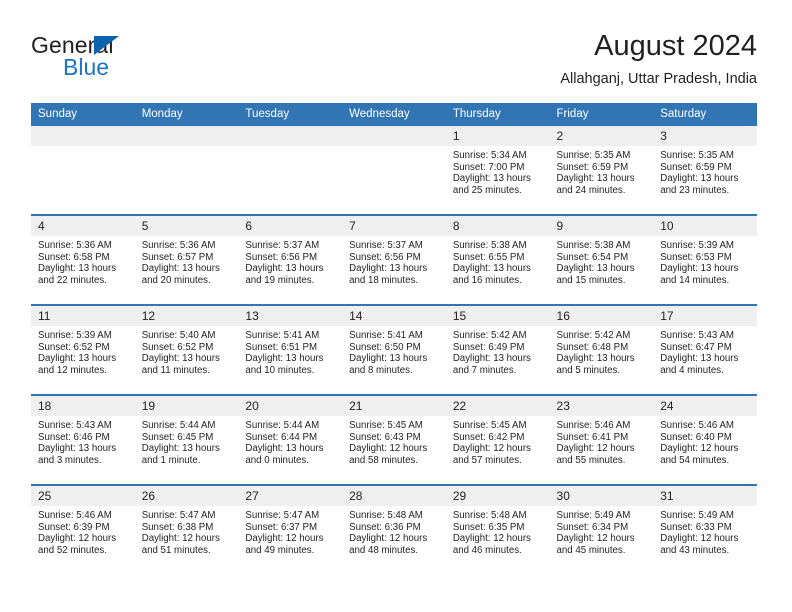 The width and height of the screenshot is (792, 612). I want to click on daylight-text-line2: and 24 minutes., so click(591, 190).